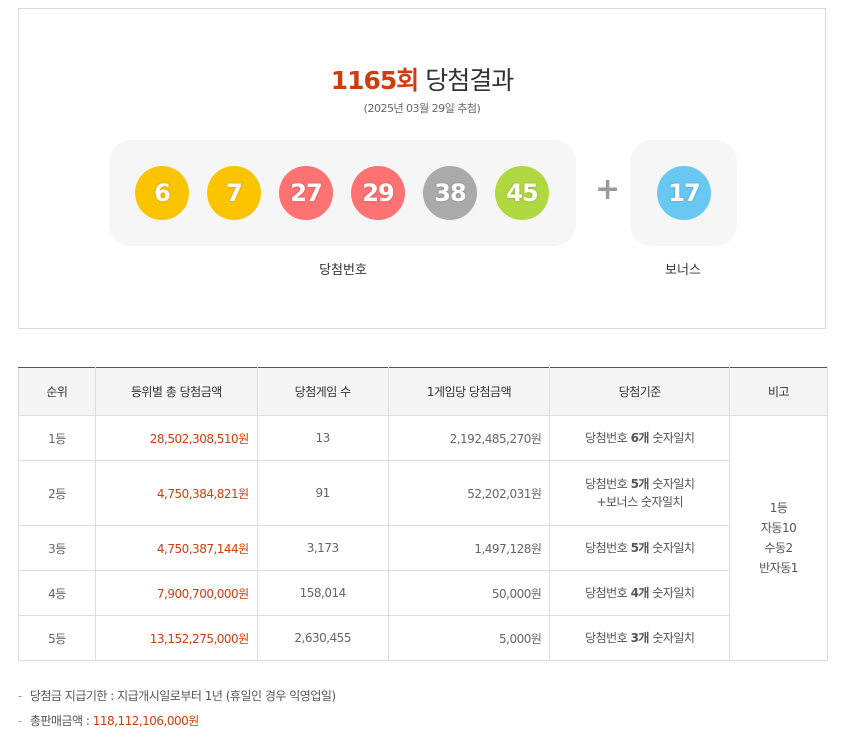 Image resolution: width=852 pixels, height=740 pixels. I want to click on criteria-cell: 당첨번호 5개 숫자일치, so click(640, 548).